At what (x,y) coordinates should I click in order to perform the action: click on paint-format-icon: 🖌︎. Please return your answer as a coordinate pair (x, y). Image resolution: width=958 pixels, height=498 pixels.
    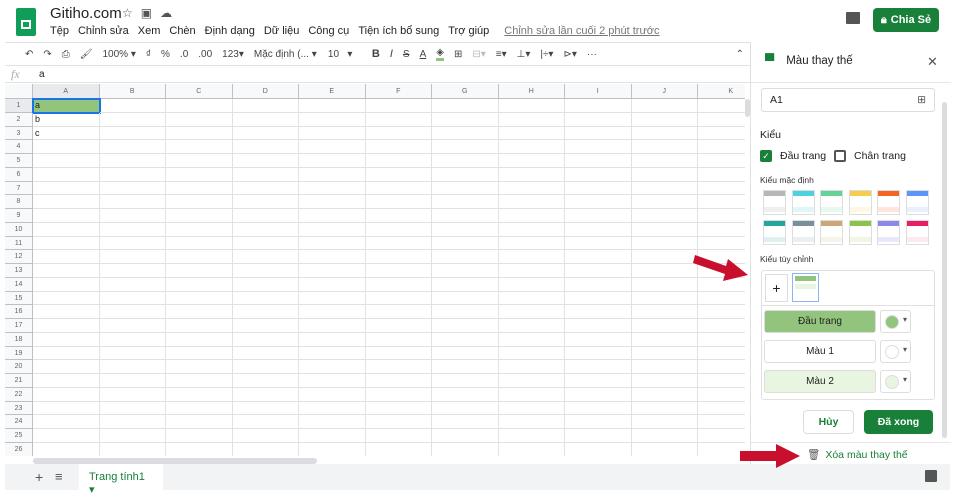
    Looking at the image, I should click on (86, 54).